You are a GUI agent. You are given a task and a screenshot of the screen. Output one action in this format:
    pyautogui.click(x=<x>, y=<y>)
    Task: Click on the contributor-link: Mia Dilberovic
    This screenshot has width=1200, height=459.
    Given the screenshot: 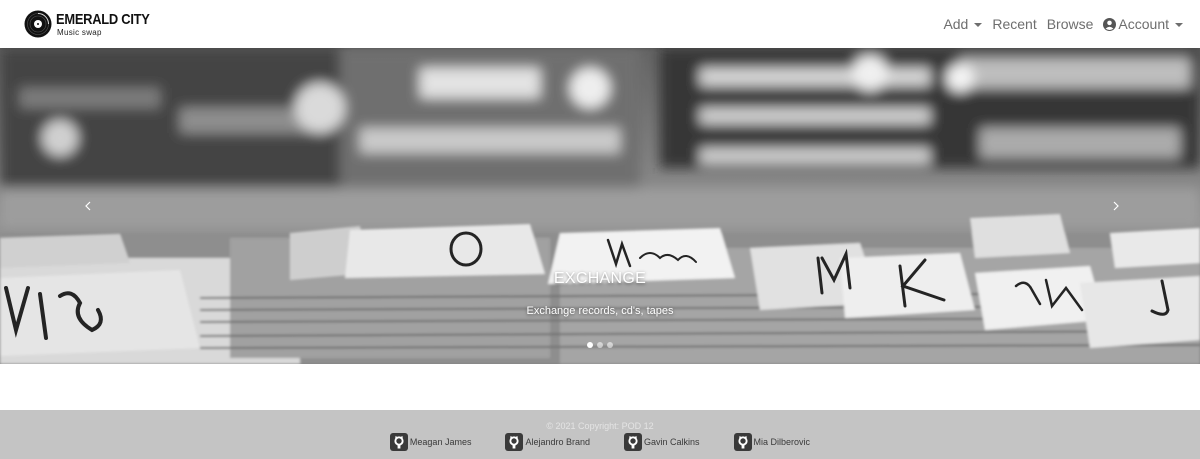 What is the action you would take?
    pyautogui.click(x=772, y=442)
    